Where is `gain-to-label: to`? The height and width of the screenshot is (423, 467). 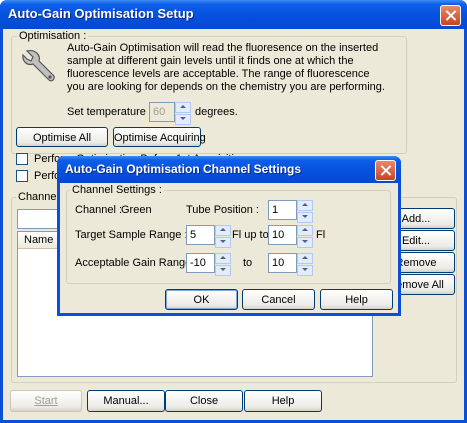 gain-to-label: to is located at coordinates (248, 263).